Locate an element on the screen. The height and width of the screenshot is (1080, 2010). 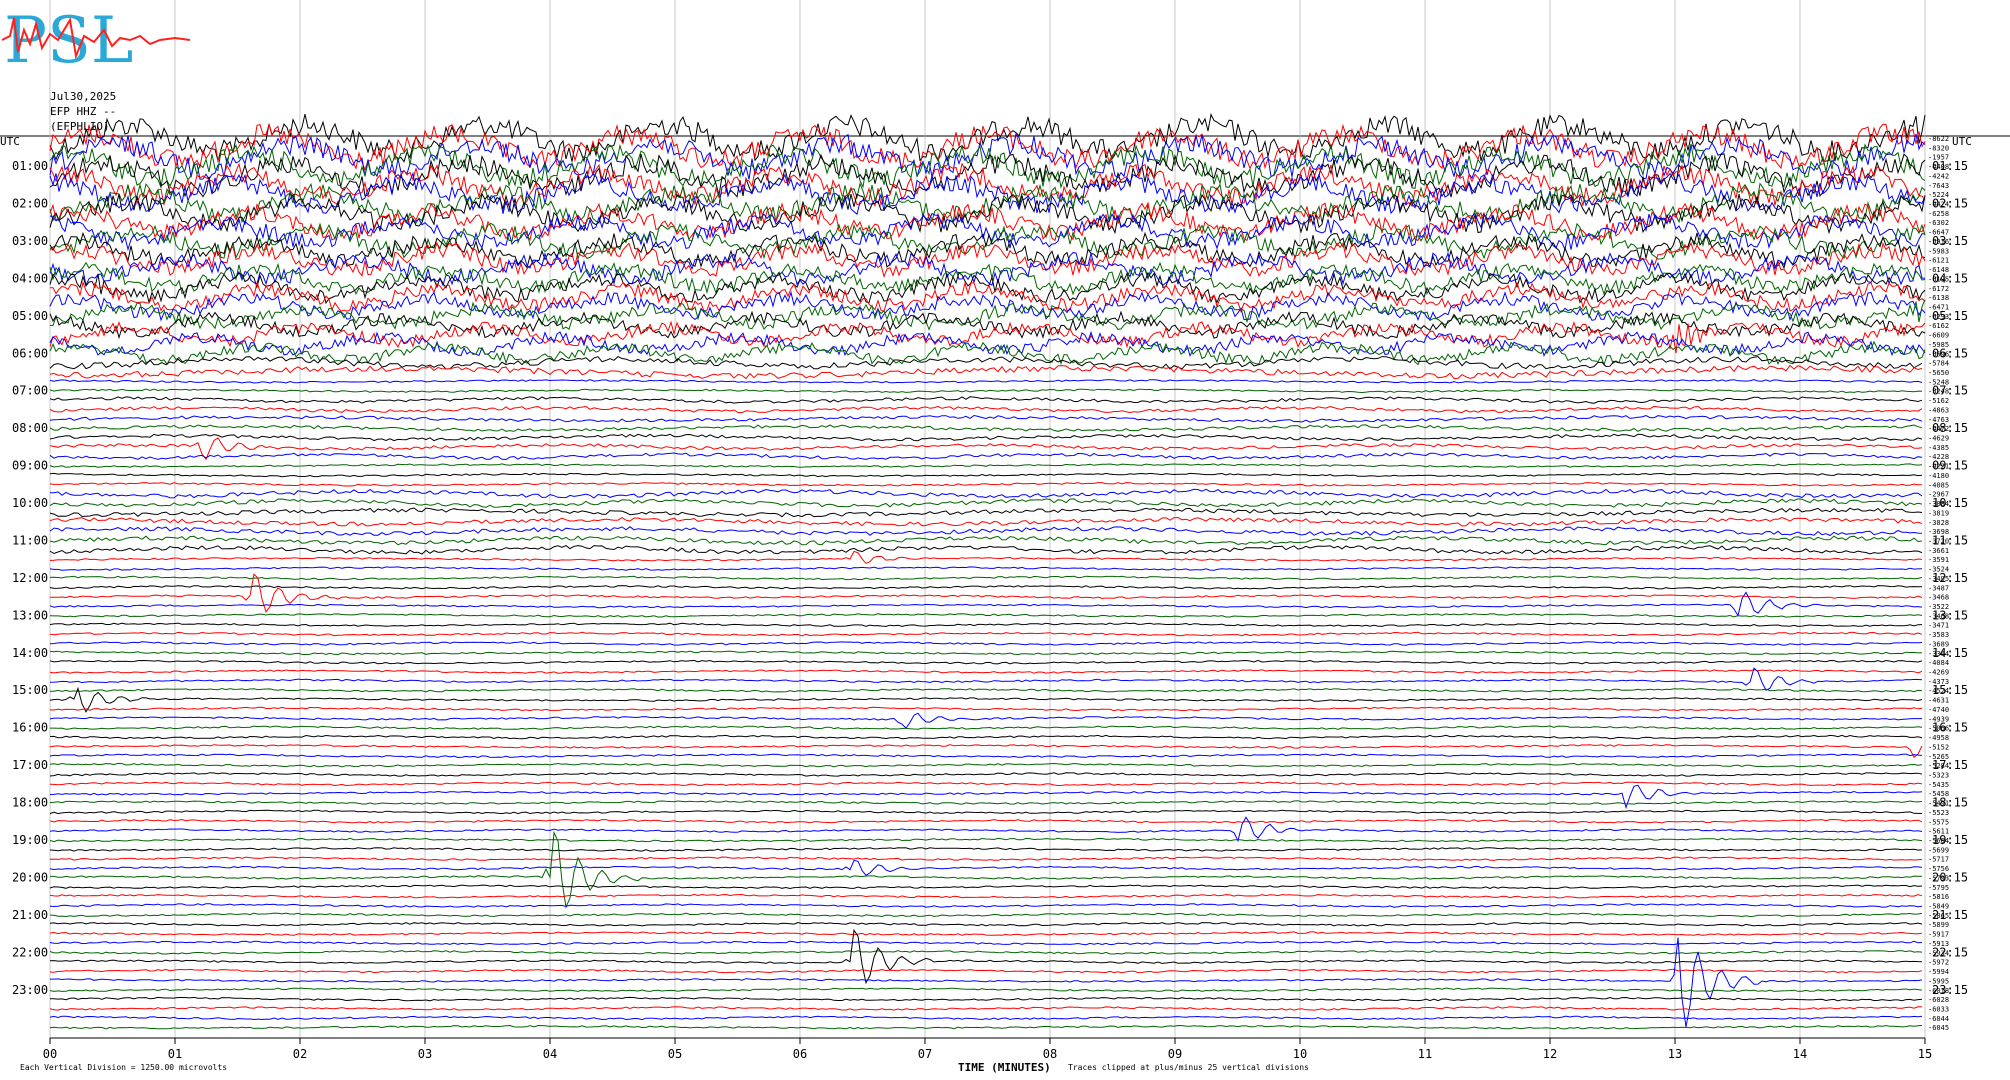
hour-label-right: 22:15 is located at coordinates (1950, 952).